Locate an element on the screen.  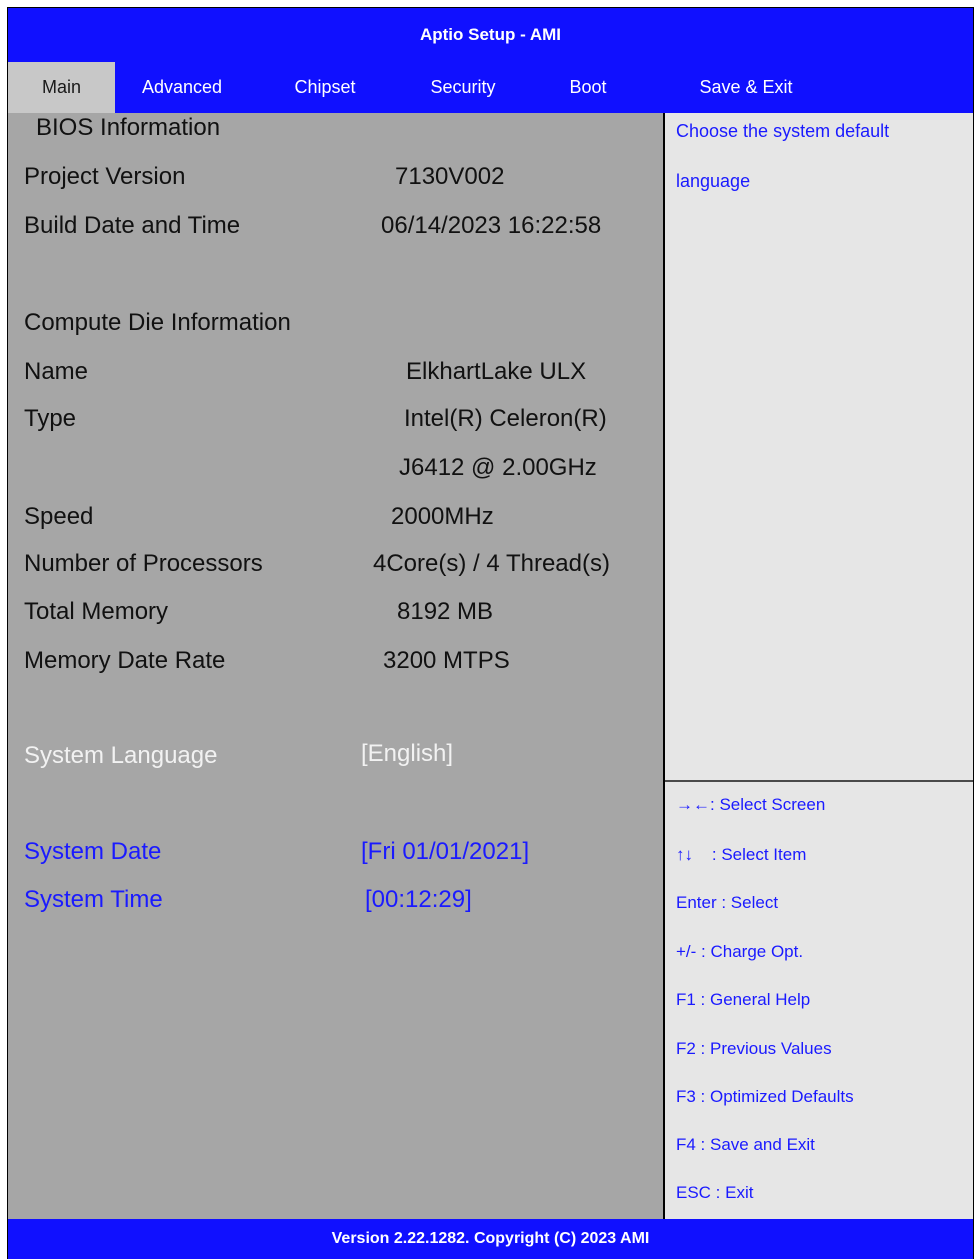
speed-value: 2000MHz is located at coordinates (442, 516).